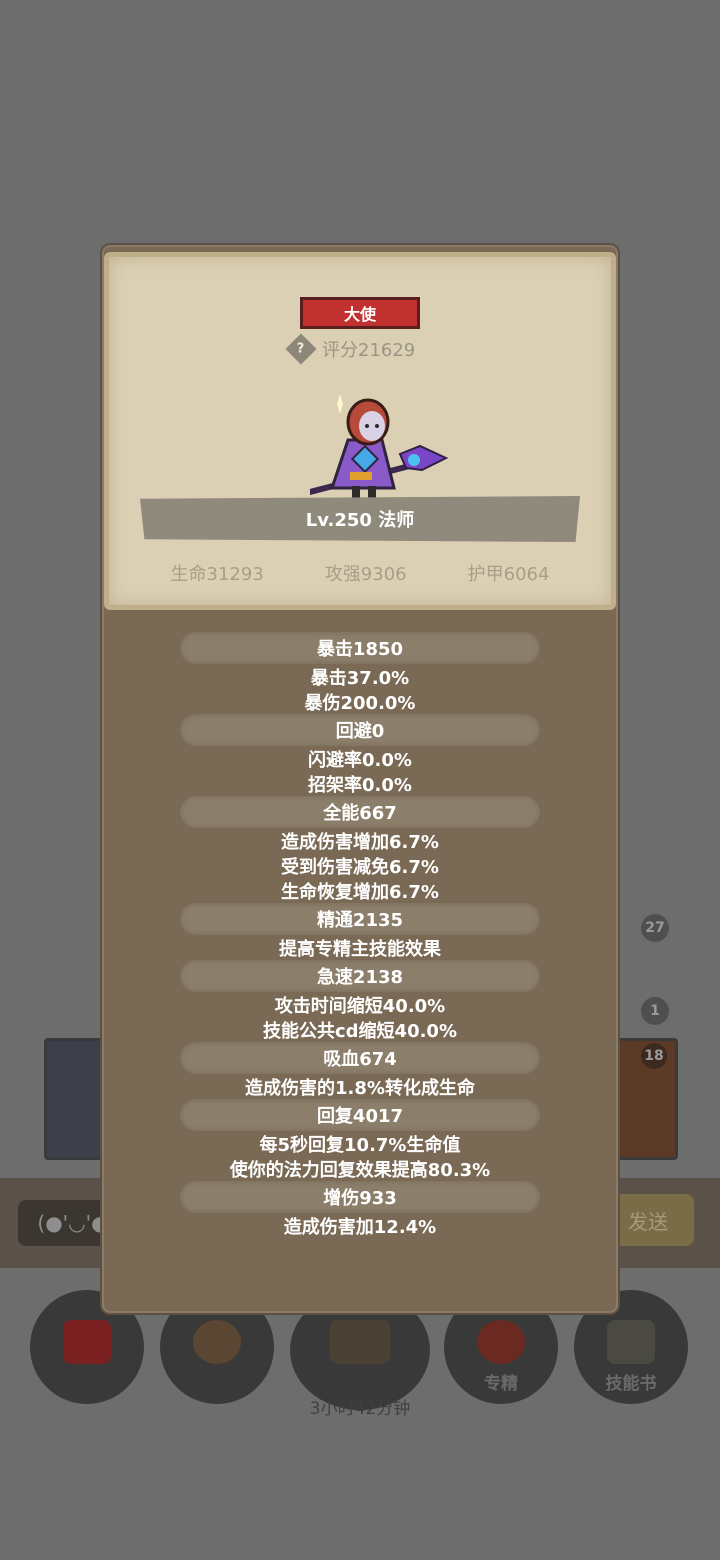  What do you see at coordinates (360, 313) in the screenshot?
I see `rank-badge: 大使` at bounding box center [360, 313].